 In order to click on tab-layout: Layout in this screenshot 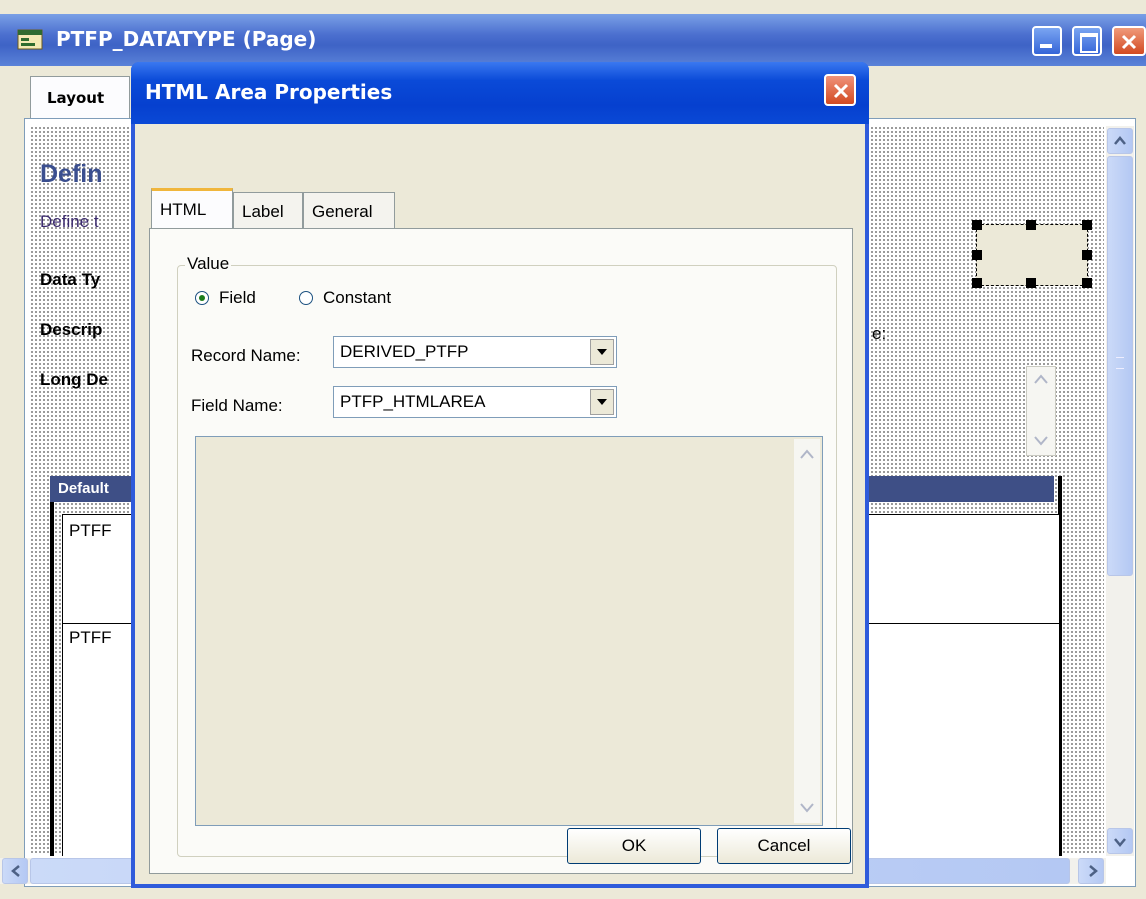, I will do `click(80, 97)`.